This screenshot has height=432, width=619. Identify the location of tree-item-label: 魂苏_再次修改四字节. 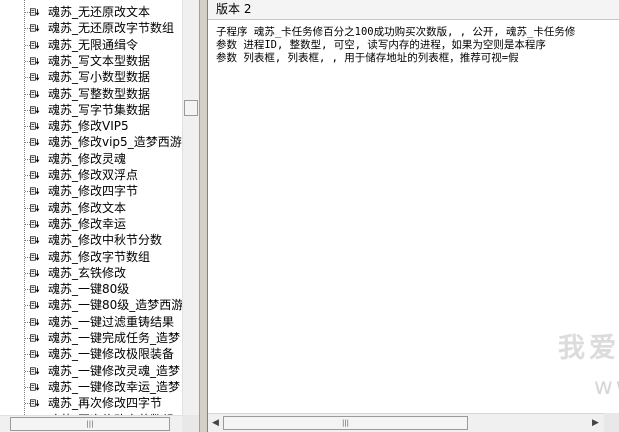
(105, 403).